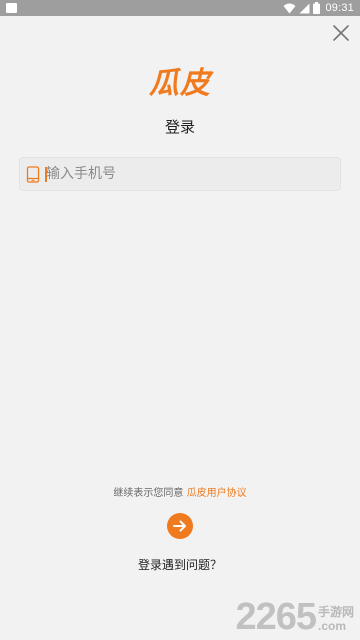 The height and width of the screenshot is (640, 360). I want to click on signal-icon, so click(304, 8).